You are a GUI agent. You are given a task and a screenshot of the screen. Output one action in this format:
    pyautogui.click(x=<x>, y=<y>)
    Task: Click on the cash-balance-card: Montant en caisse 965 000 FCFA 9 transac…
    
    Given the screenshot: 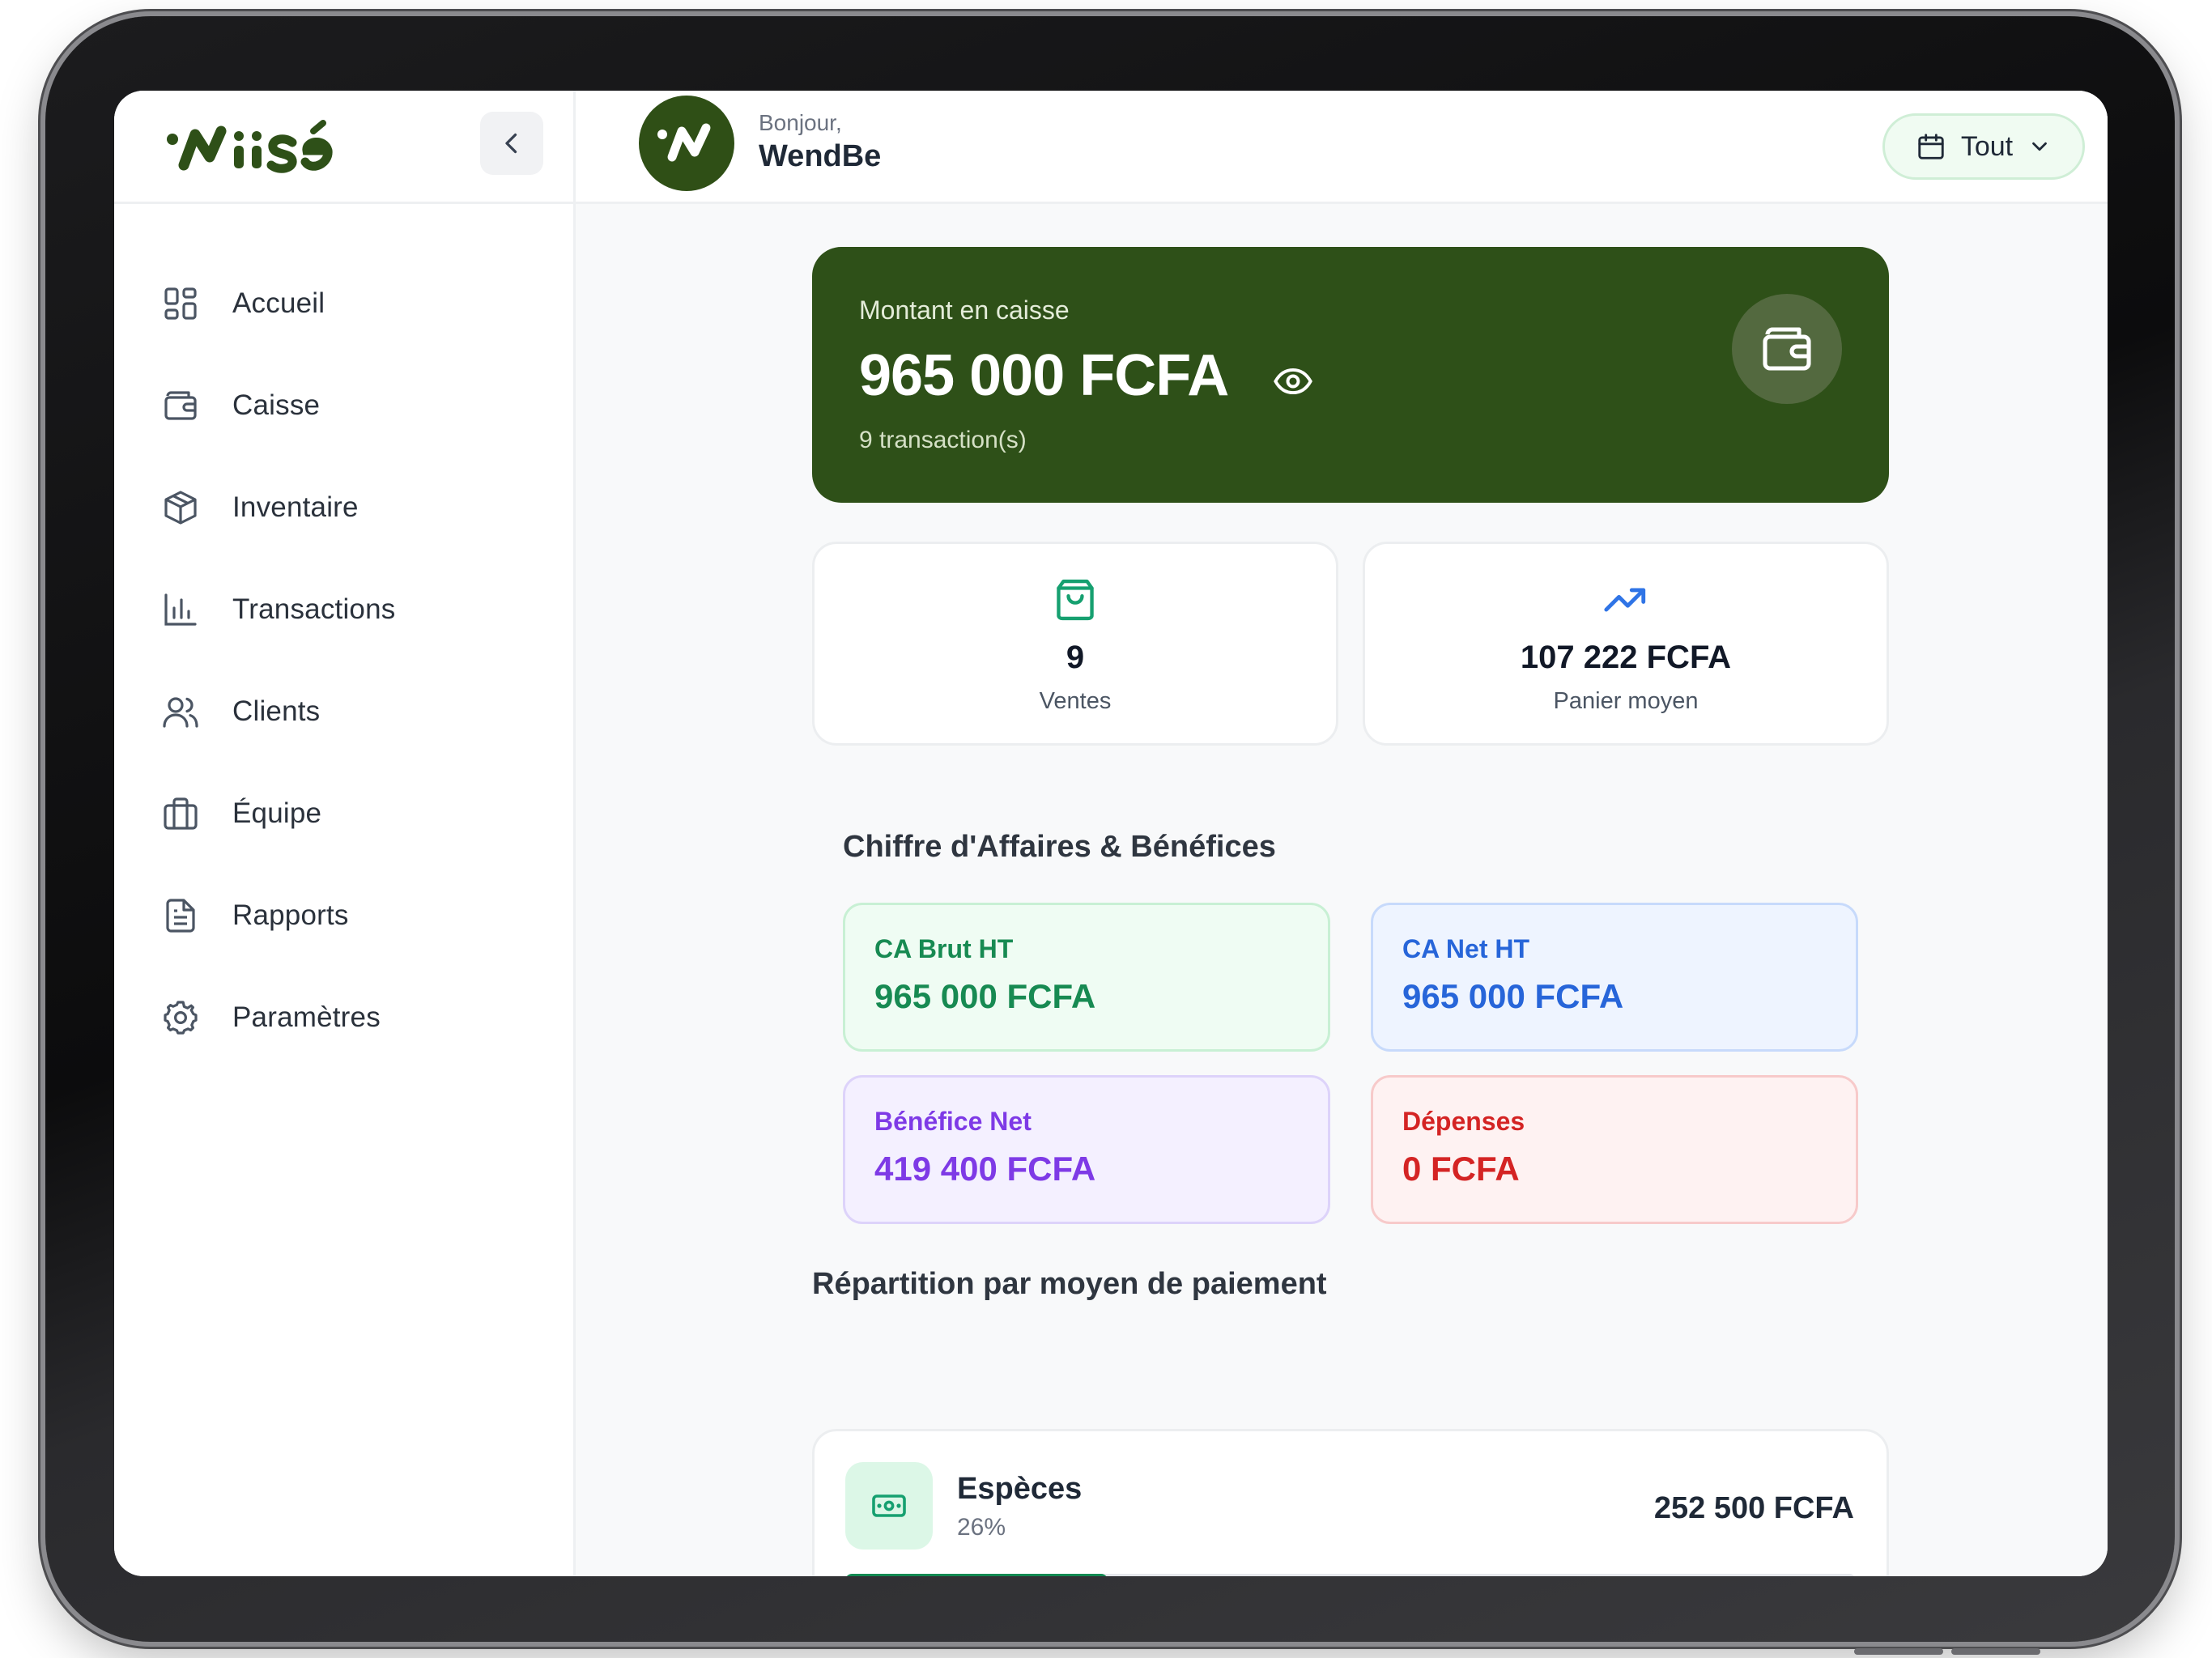 What is the action you would take?
    pyautogui.click(x=1351, y=375)
    